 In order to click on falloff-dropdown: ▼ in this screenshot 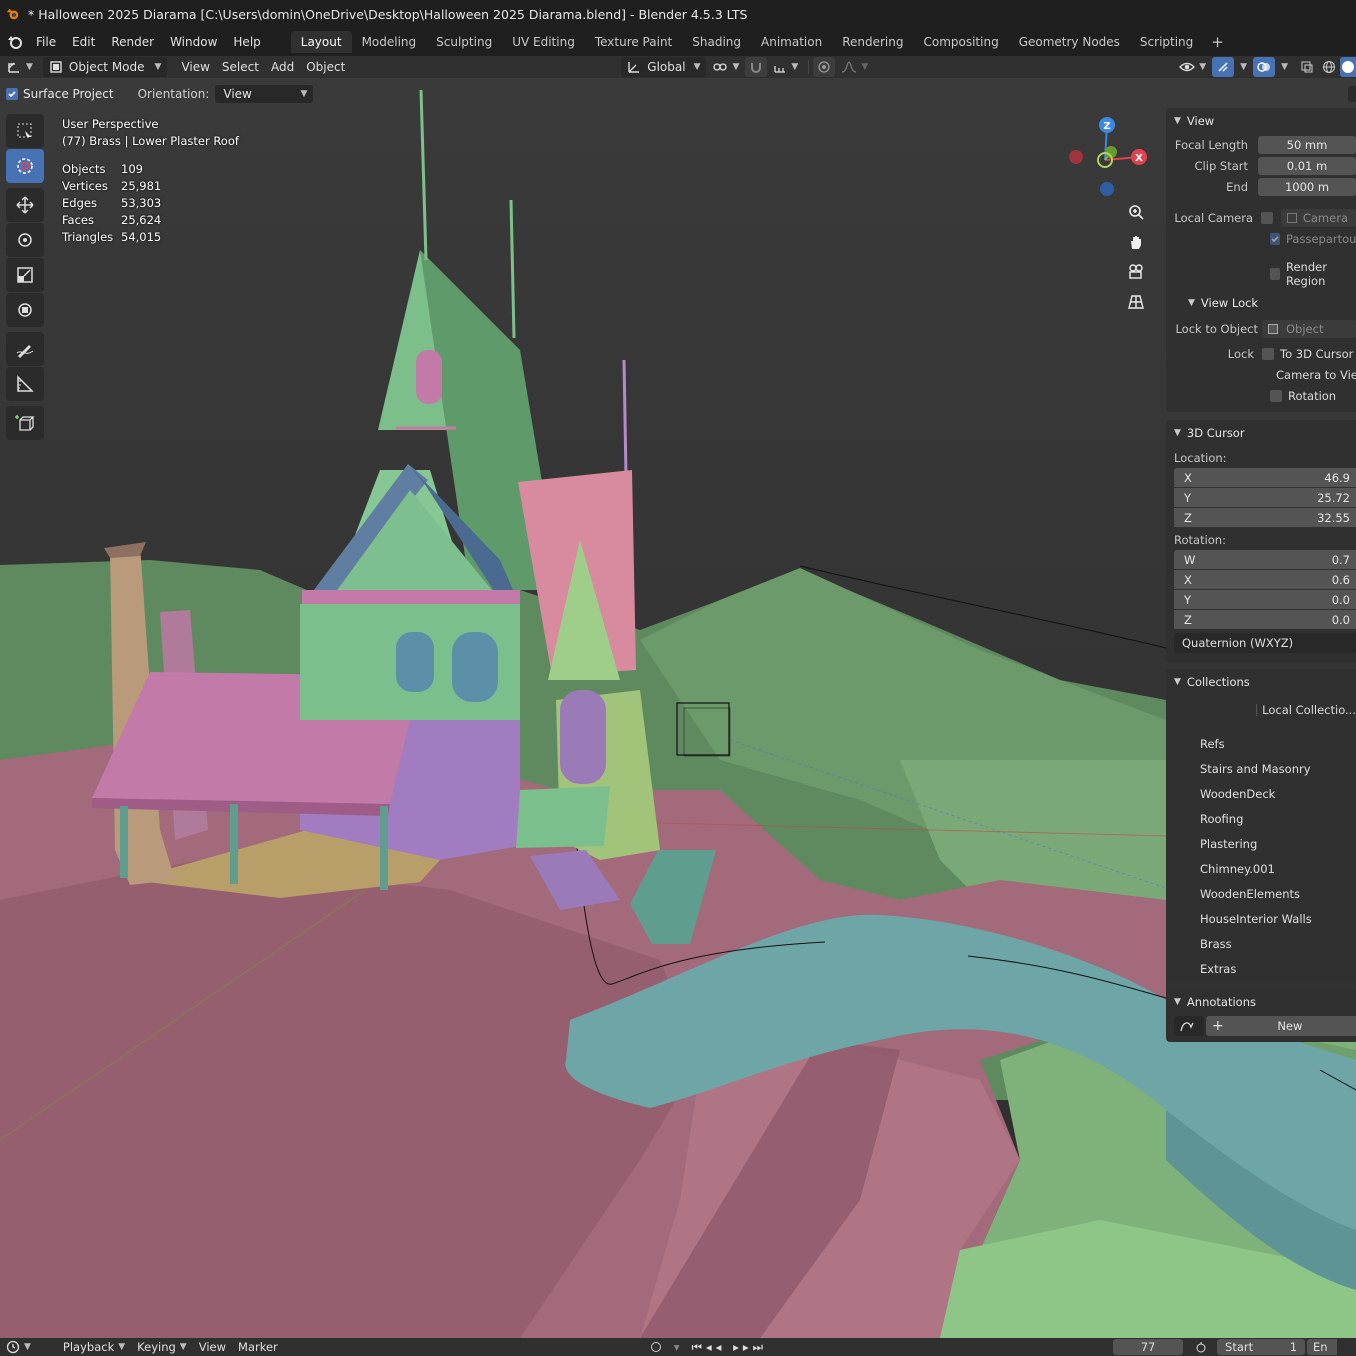, I will do `click(854, 67)`.